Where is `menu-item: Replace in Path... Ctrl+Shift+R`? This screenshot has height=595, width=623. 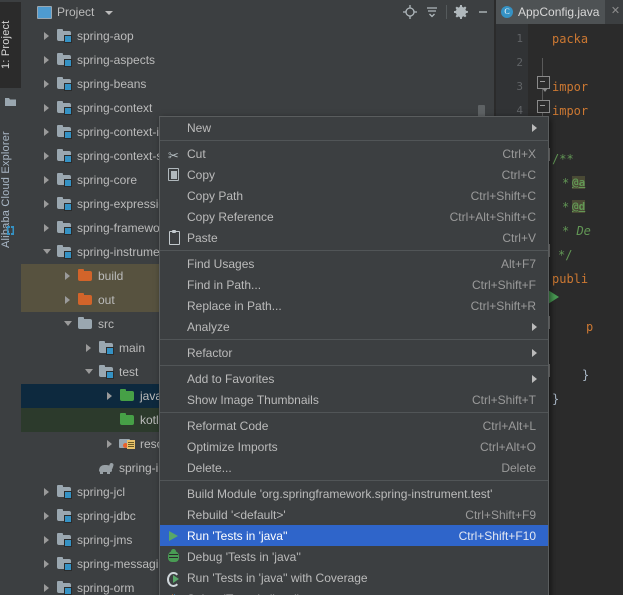 menu-item: Replace in Path... Ctrl+Shift+R is located at coordinates (354, 305).